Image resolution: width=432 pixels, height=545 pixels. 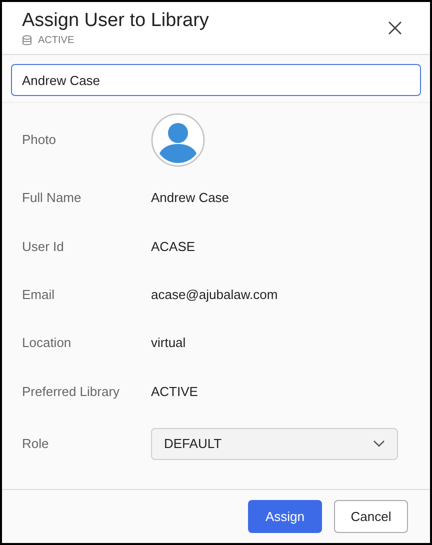 What do you see at coordinates (174, 391) in the screenshot?
I see `field-value: ACTIVE` at bounding box center [174, 391].